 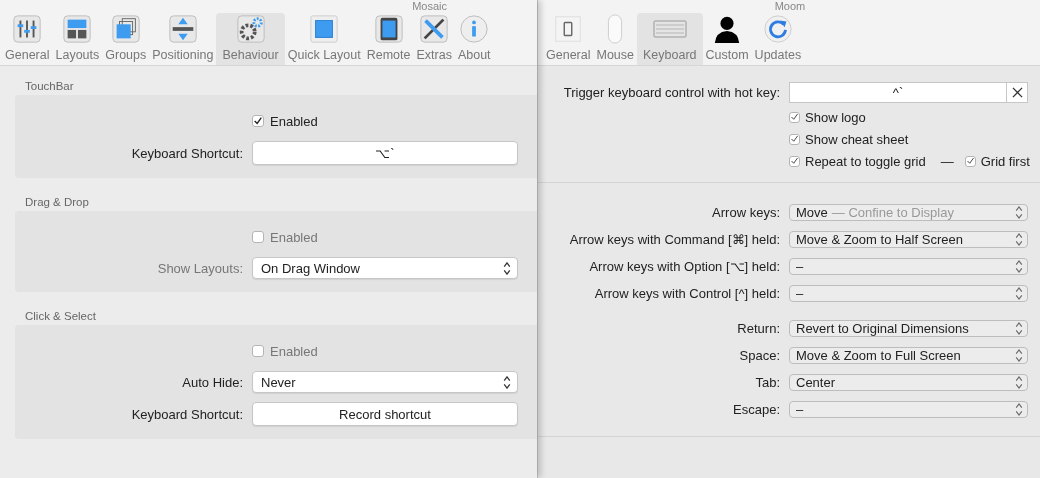 What do you see at coordinates (908, 355) in the screenshot?
I see `dropdown: Move & Zoom to Full Screen` at bounding box center [908, 355].